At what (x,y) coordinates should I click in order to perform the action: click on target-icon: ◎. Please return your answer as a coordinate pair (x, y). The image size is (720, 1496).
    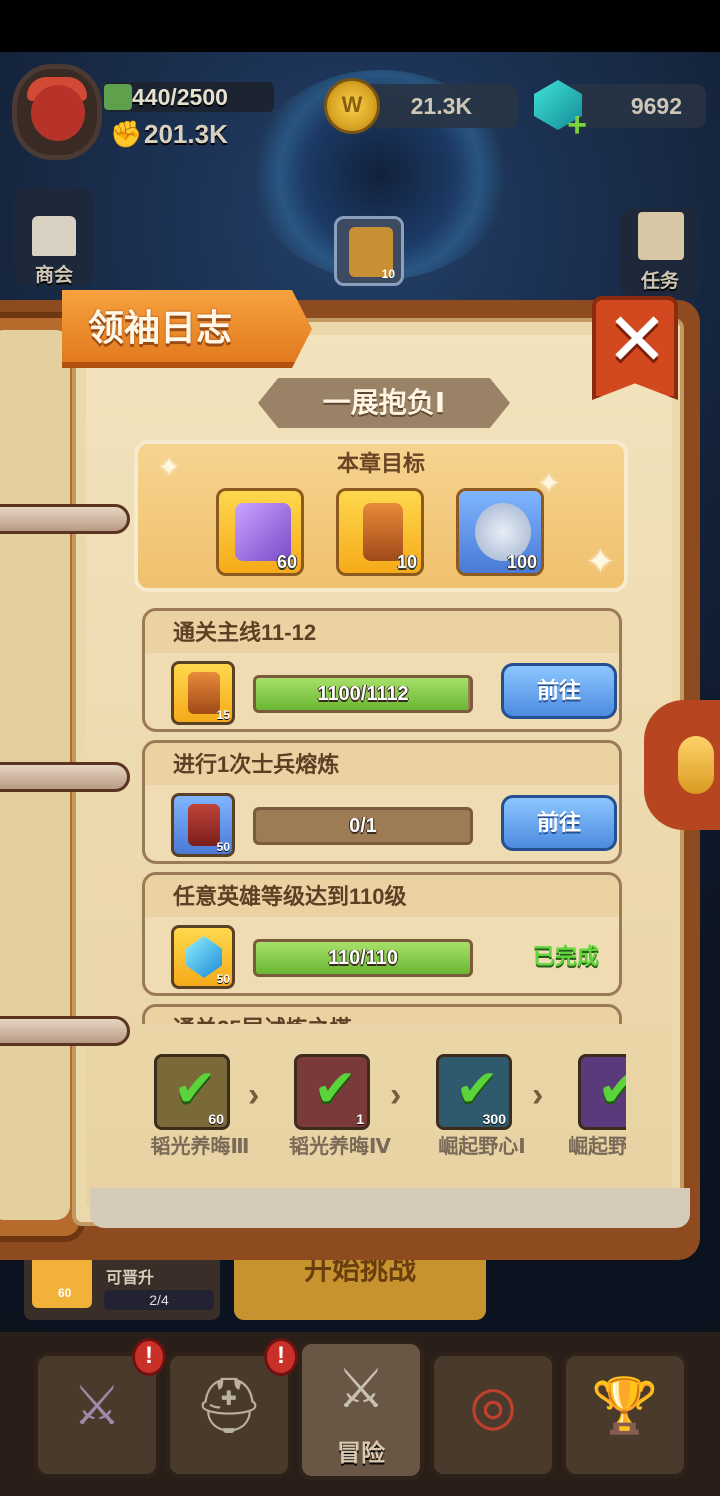
    Looking at the image, I should click on (493, 1406).